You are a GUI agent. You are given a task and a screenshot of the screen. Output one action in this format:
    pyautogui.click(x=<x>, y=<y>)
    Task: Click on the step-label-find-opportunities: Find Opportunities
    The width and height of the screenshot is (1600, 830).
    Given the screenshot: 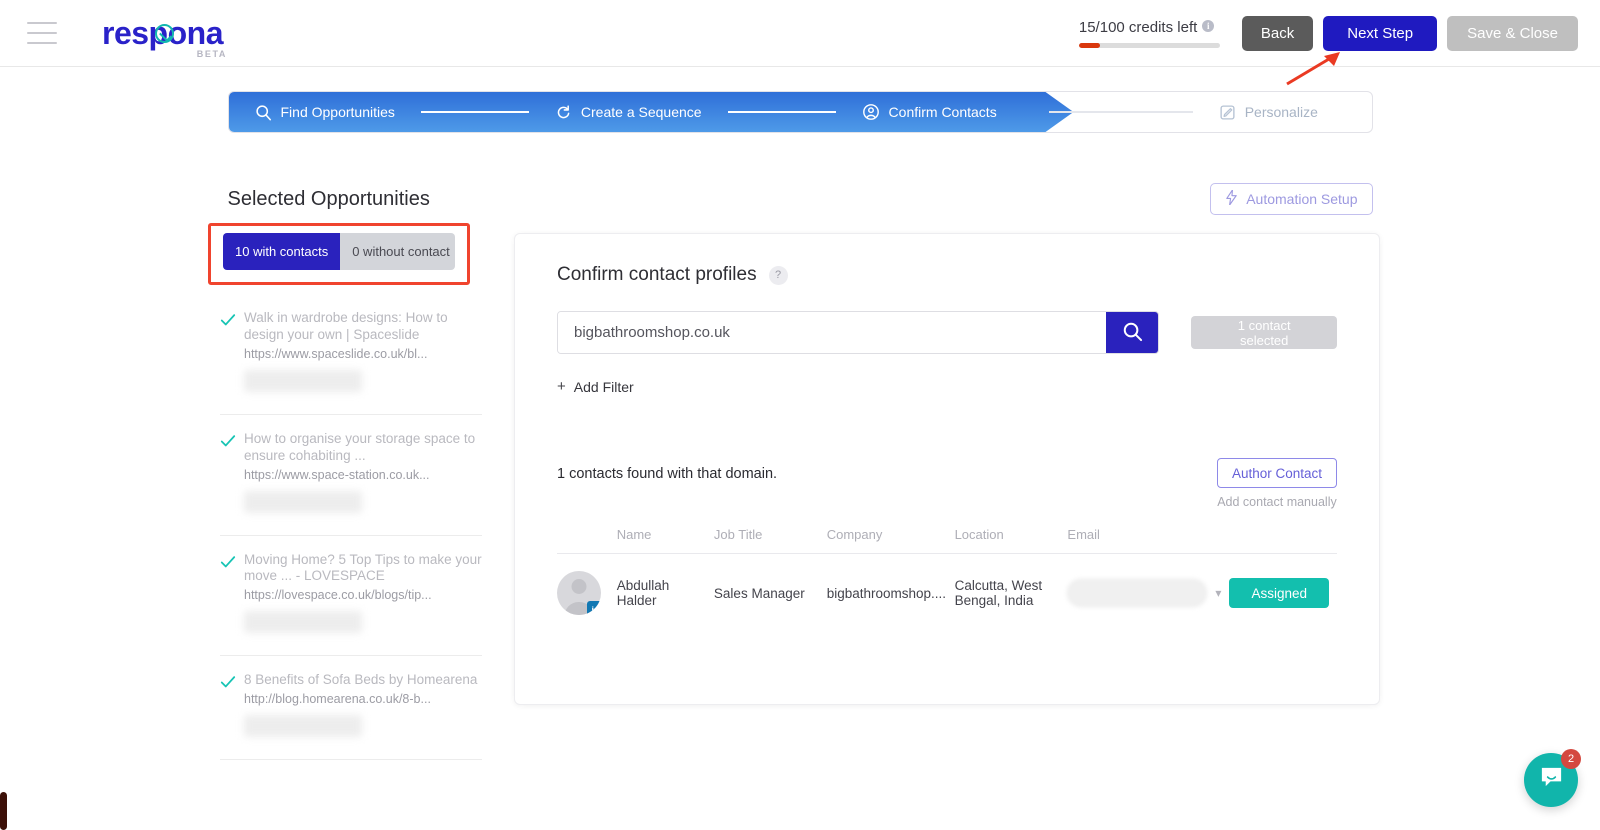 What is the action you would take?
    pyautogui.click(x=337, y=112)
    